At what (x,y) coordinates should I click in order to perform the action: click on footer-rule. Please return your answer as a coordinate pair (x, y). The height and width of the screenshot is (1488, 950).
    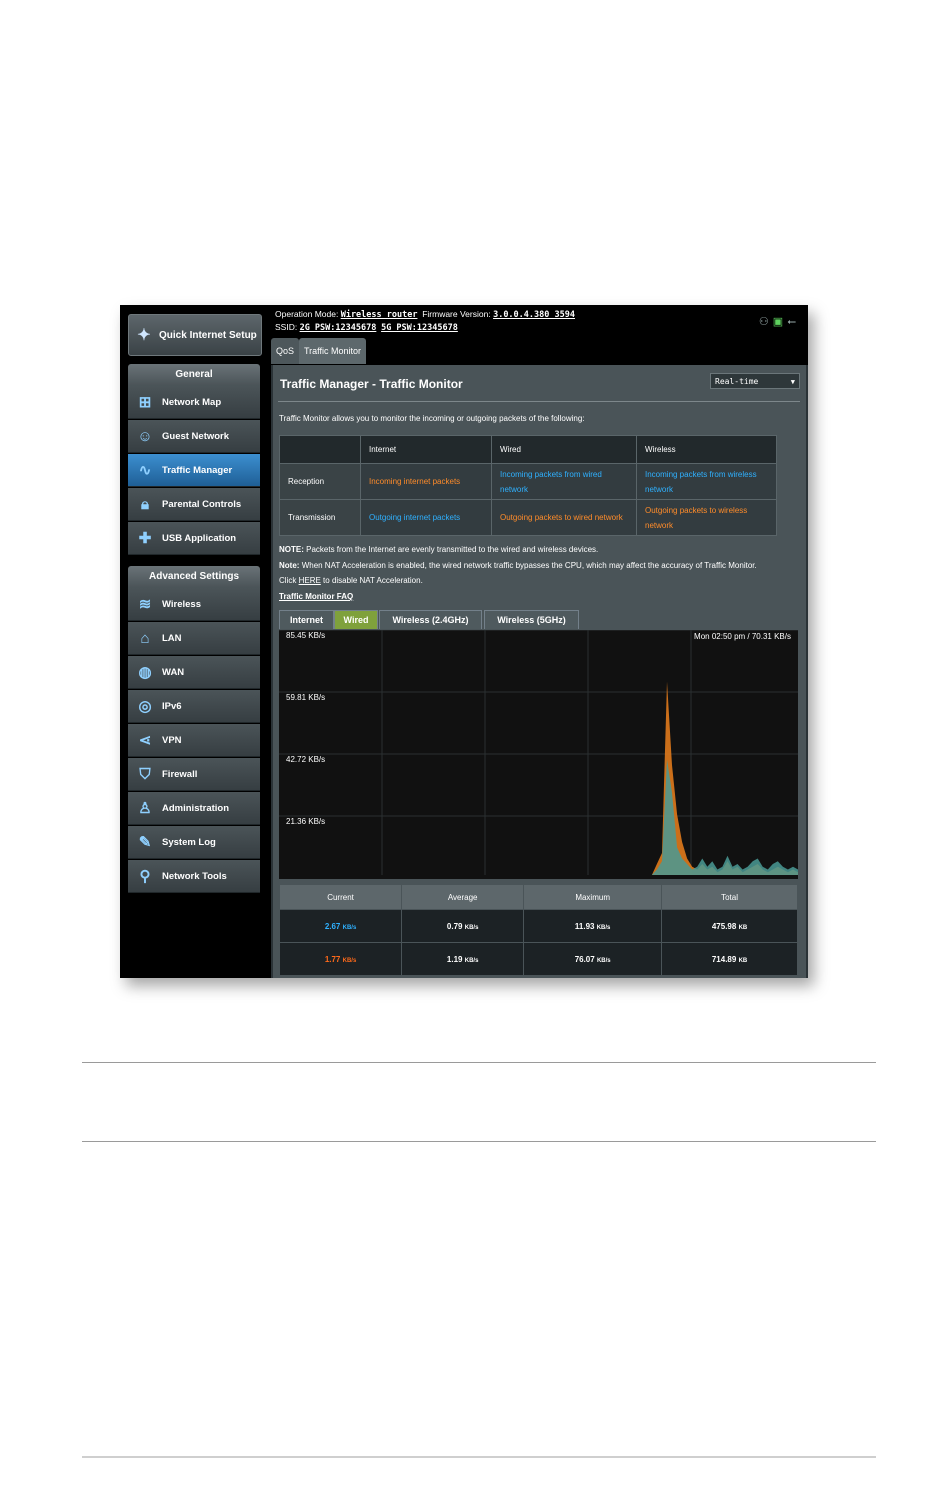
    Looking at the image, I should click on (479, 1457).